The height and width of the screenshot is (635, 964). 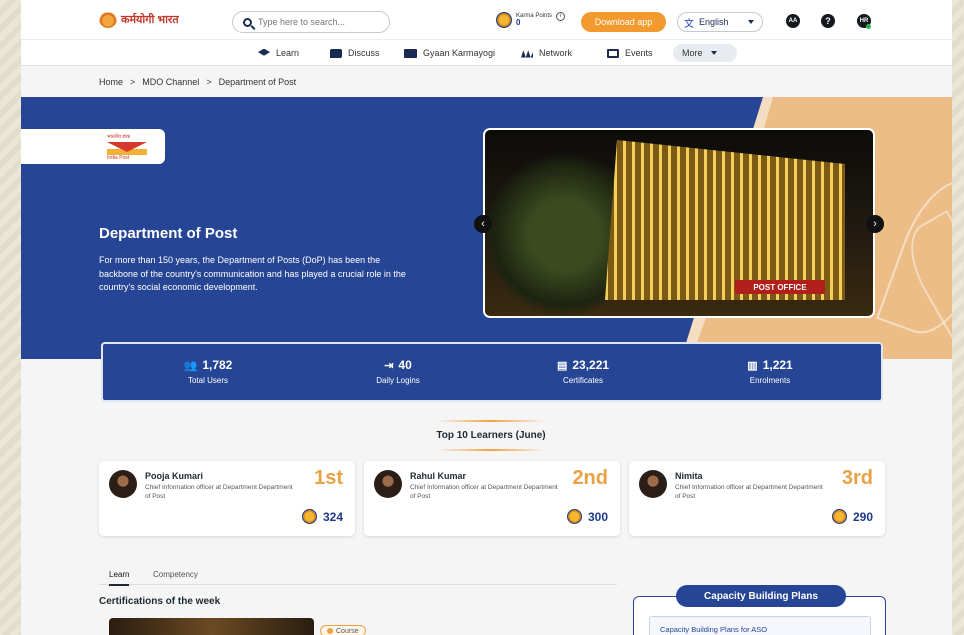 I want to click on points-value: 300, so click(x=597, y=516).